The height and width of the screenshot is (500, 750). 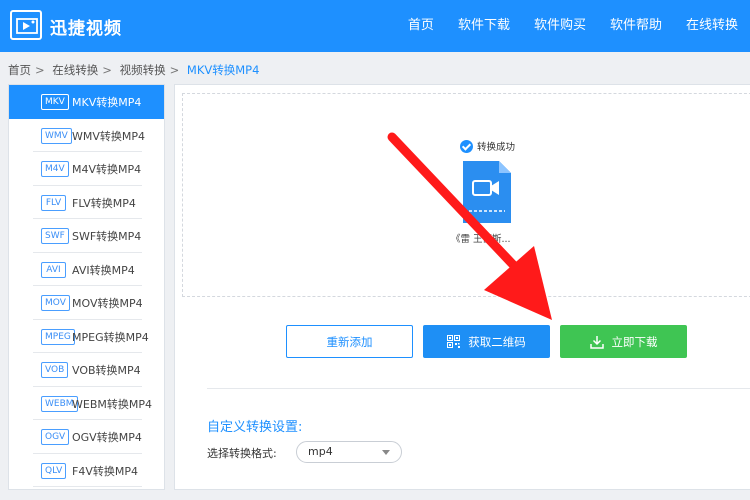 I want to click on breadcrumb-video-convert: 视频转换, so click(x=143, y=70).